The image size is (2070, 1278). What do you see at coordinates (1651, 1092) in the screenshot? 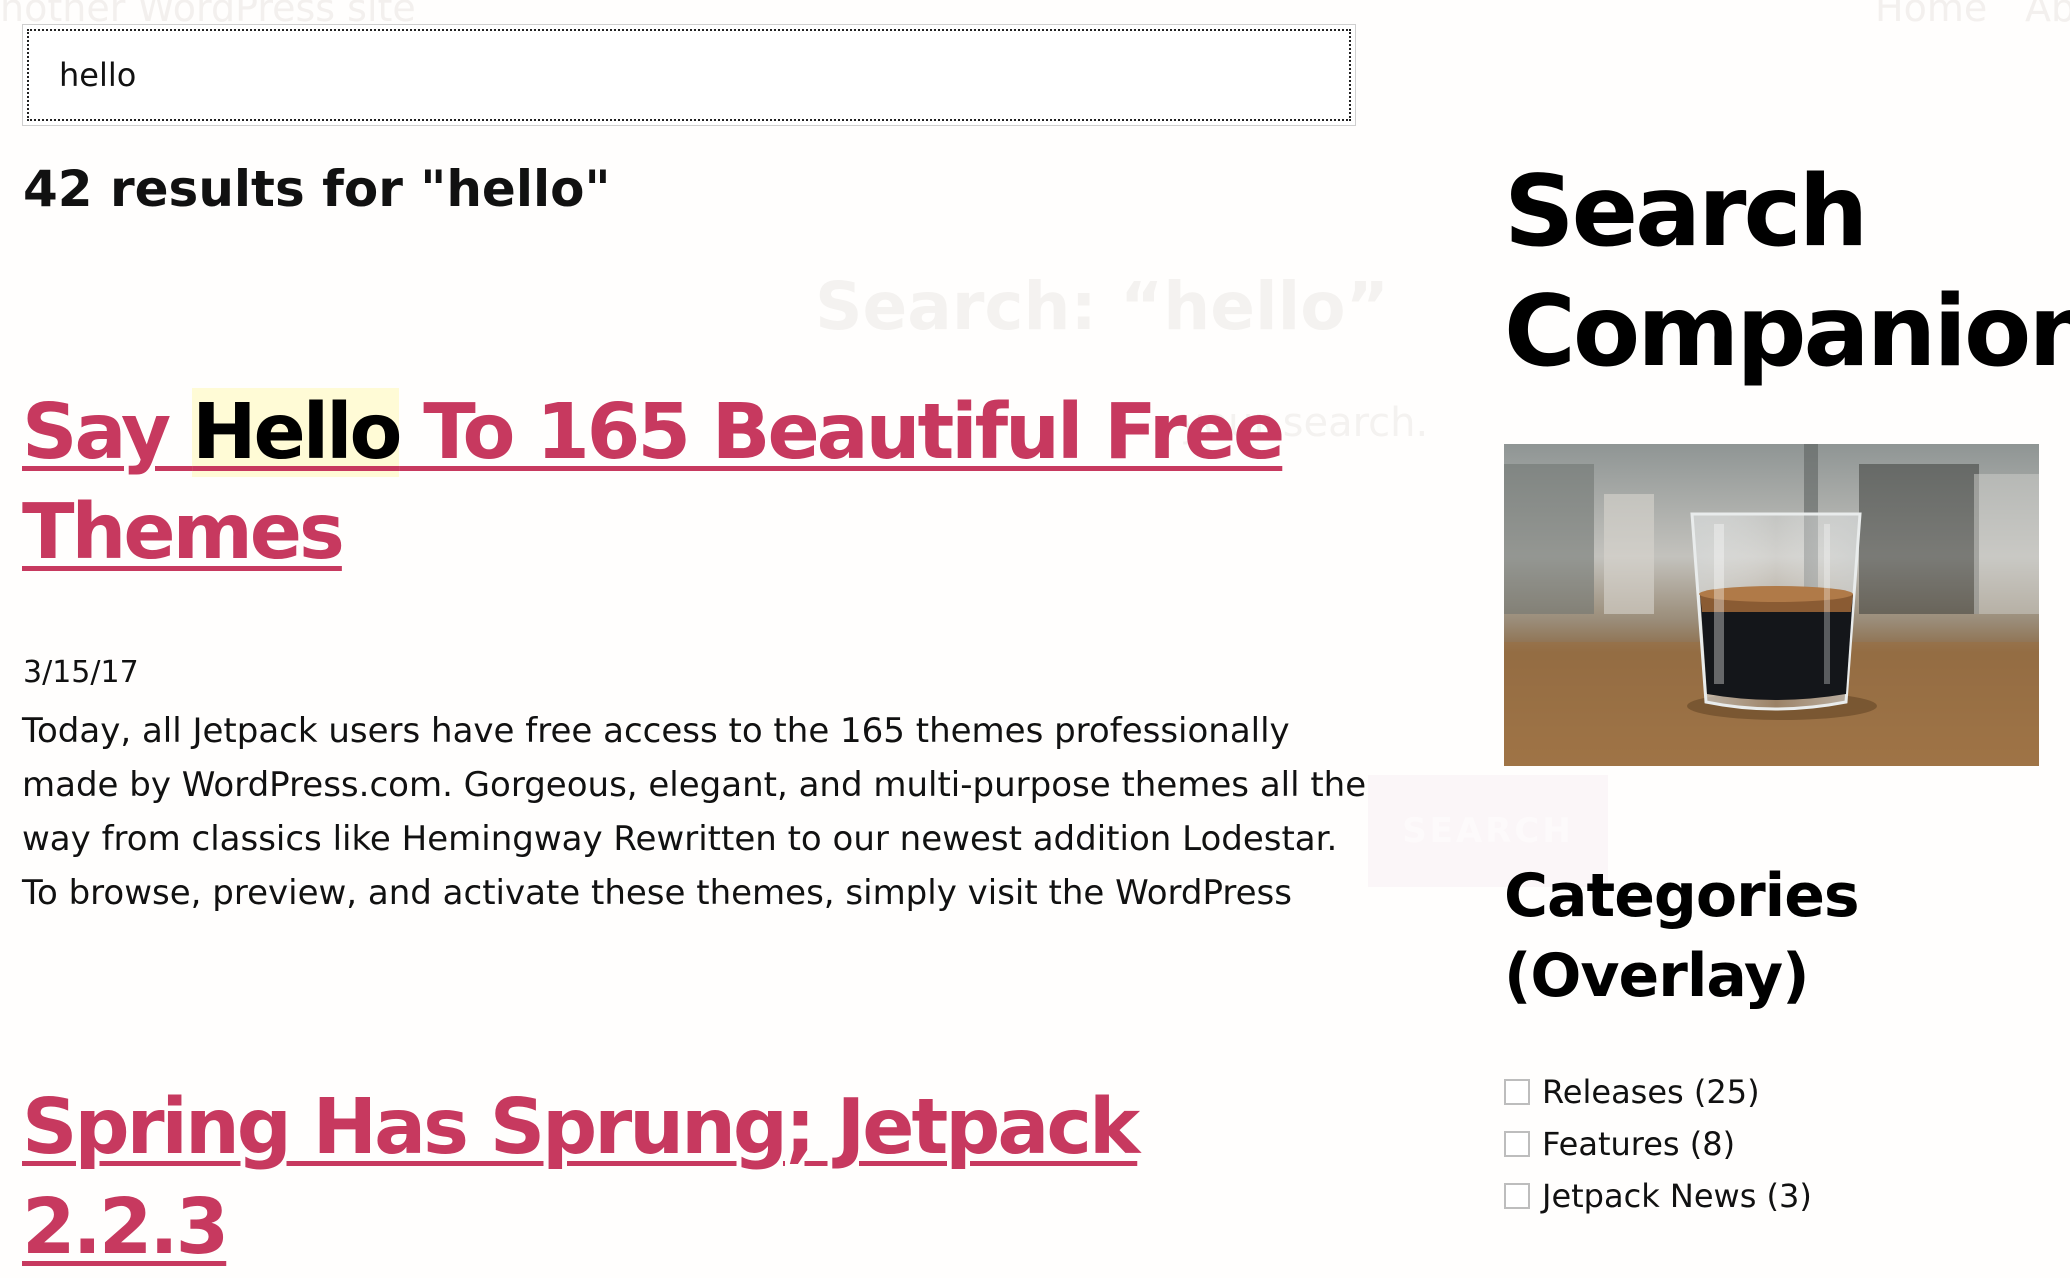
I see `category-label: Releases (25)` at bounding box center [1651, 1092].